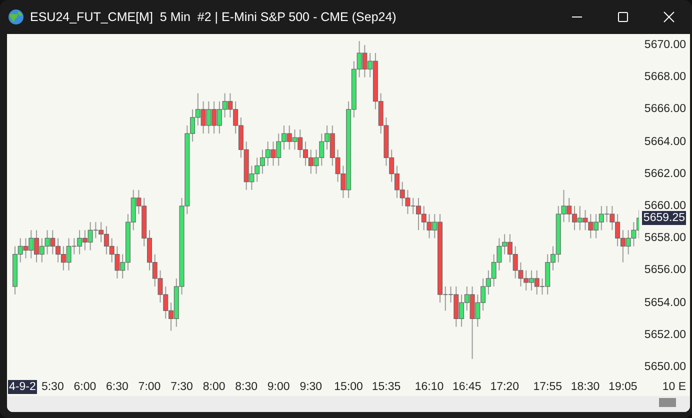  Describe the element at coordinates (311, 387) in the screenshot. I see `time-label: 9:30` at that location.